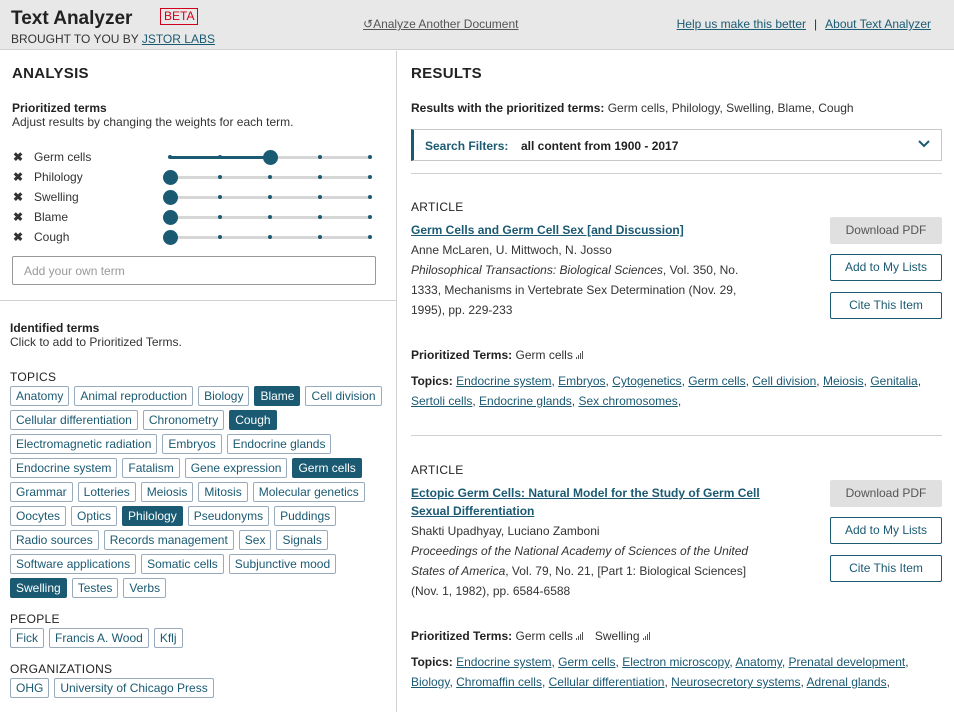  What do you see at coordinates (741, 24) in the screenshot?
I see `help-link: Help us make this better` at bounding box center [741, 24].